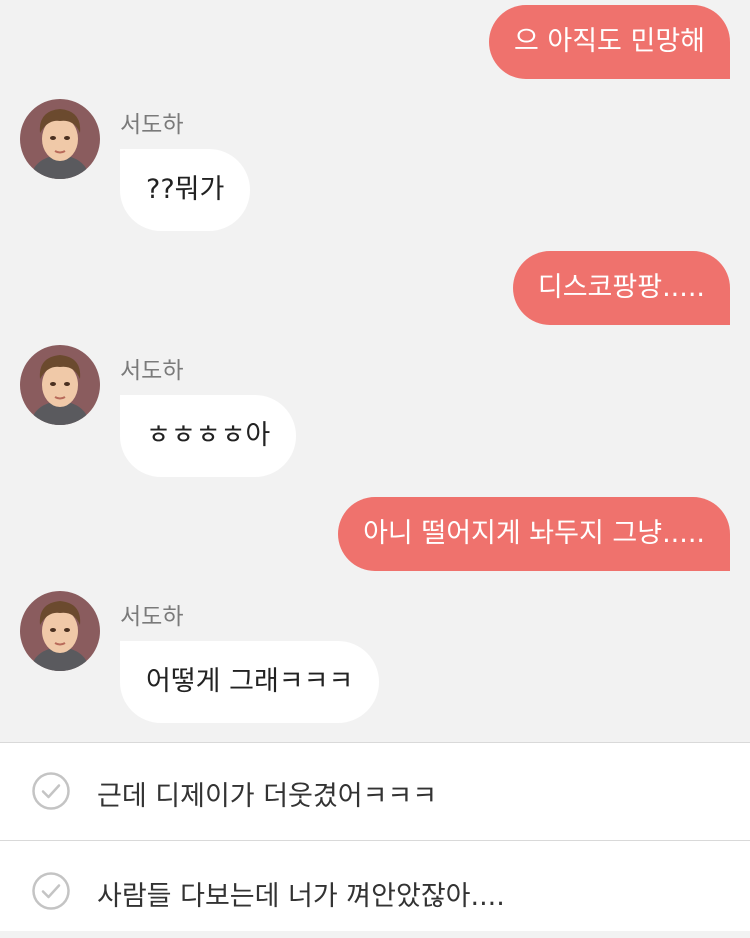  I want to click on outgoing-message: 으 아직도 민망해, so click(609, 42).